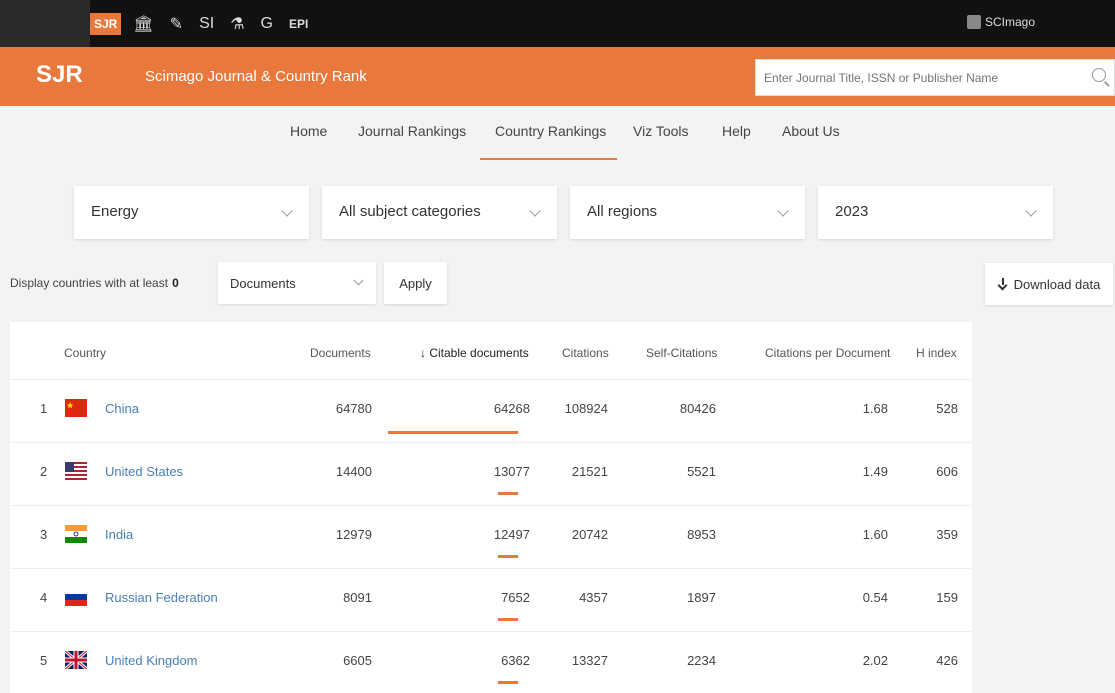 Image resolution: width=1115 pixels, height=693 pixels. What do you see at coordinates (701, 471) in the screenshot?
I see `cell-self-citations: 5521` at bounding box center [701, 471].